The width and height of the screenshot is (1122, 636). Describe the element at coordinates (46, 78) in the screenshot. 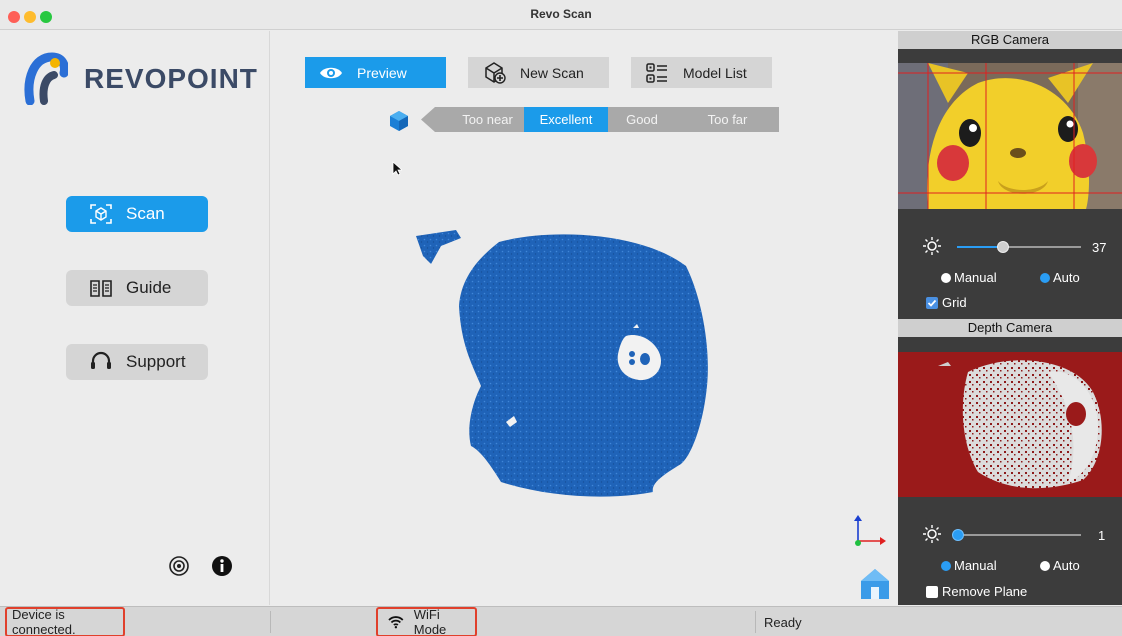

I see `revopoint-mark-icon` at that location.